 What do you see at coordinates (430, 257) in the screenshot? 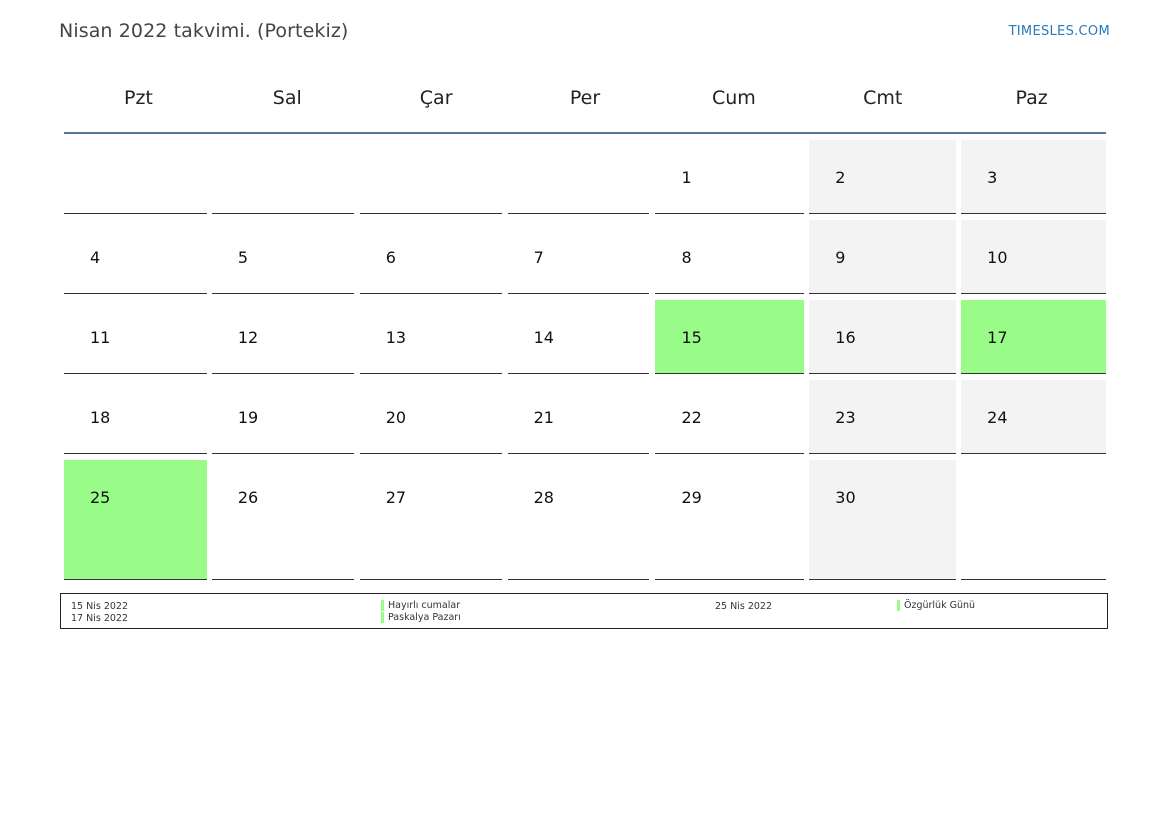
I see `day-cell: 6` at bounding box center [430, 257].